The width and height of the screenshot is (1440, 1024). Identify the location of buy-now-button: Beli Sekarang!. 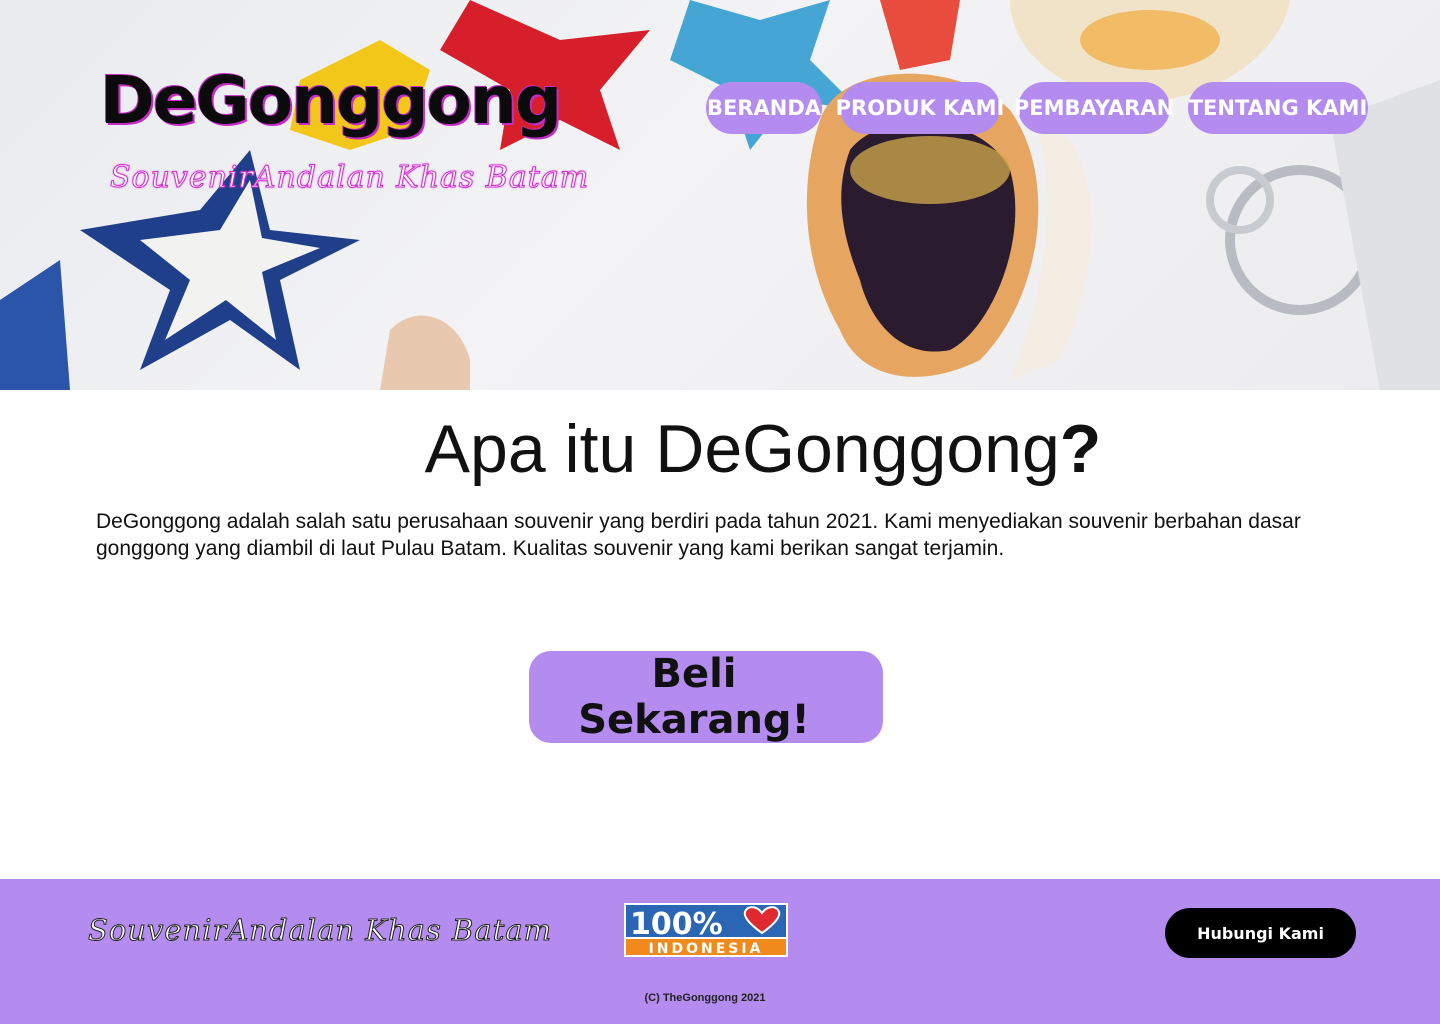
(706, 697).